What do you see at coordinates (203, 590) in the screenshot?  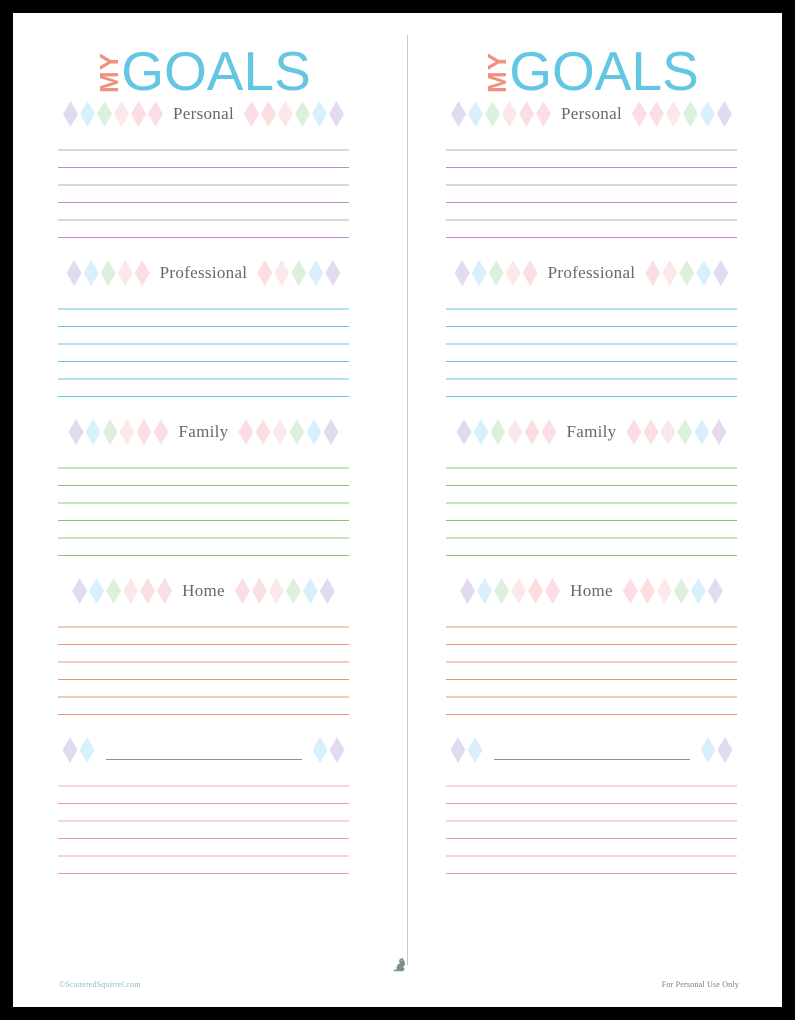 I see `section-label-home: Home` at bounding box center [203, 590].